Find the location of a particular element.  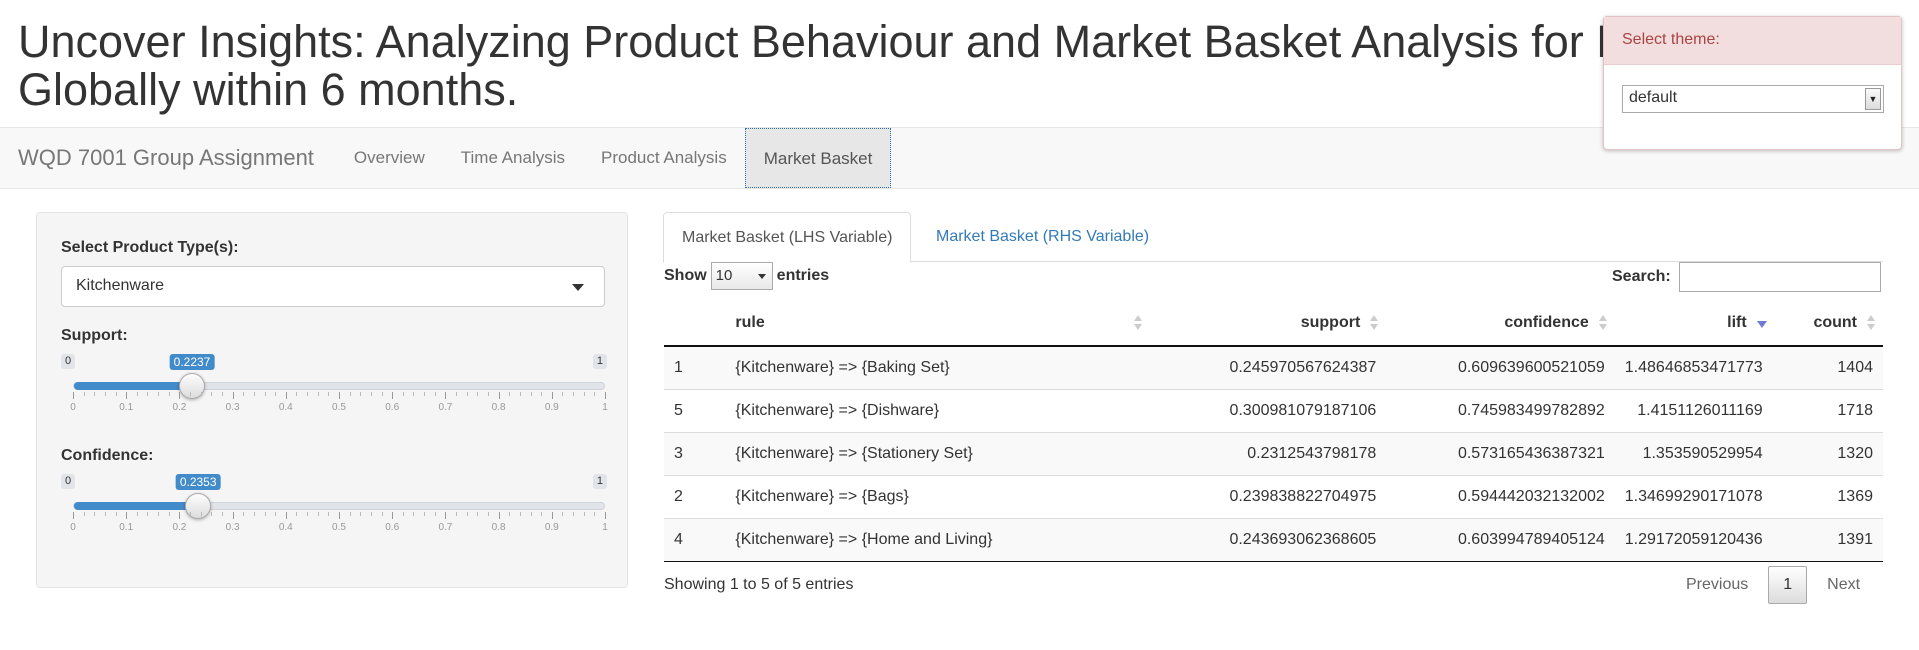

product-type-select: Kitchenware is located at coordinates (333, 286).